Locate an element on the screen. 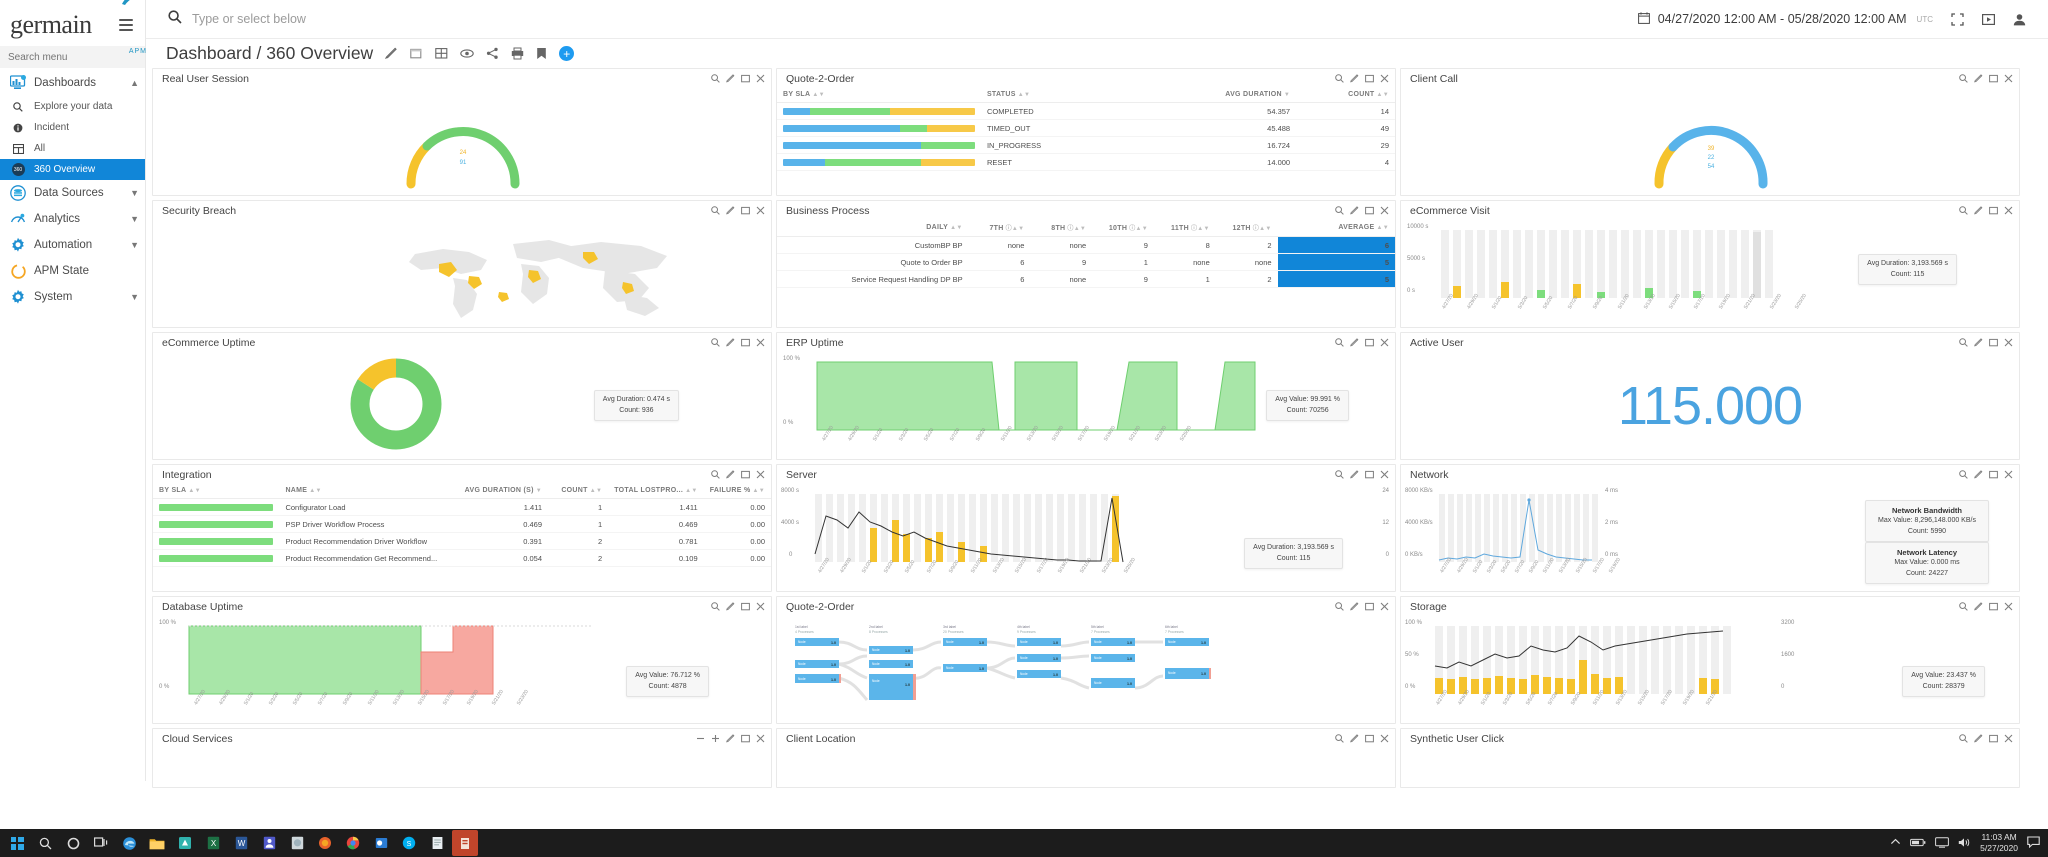 This screenshot has width=2048, height=857. share-icon is located at coordinates (492, 53).